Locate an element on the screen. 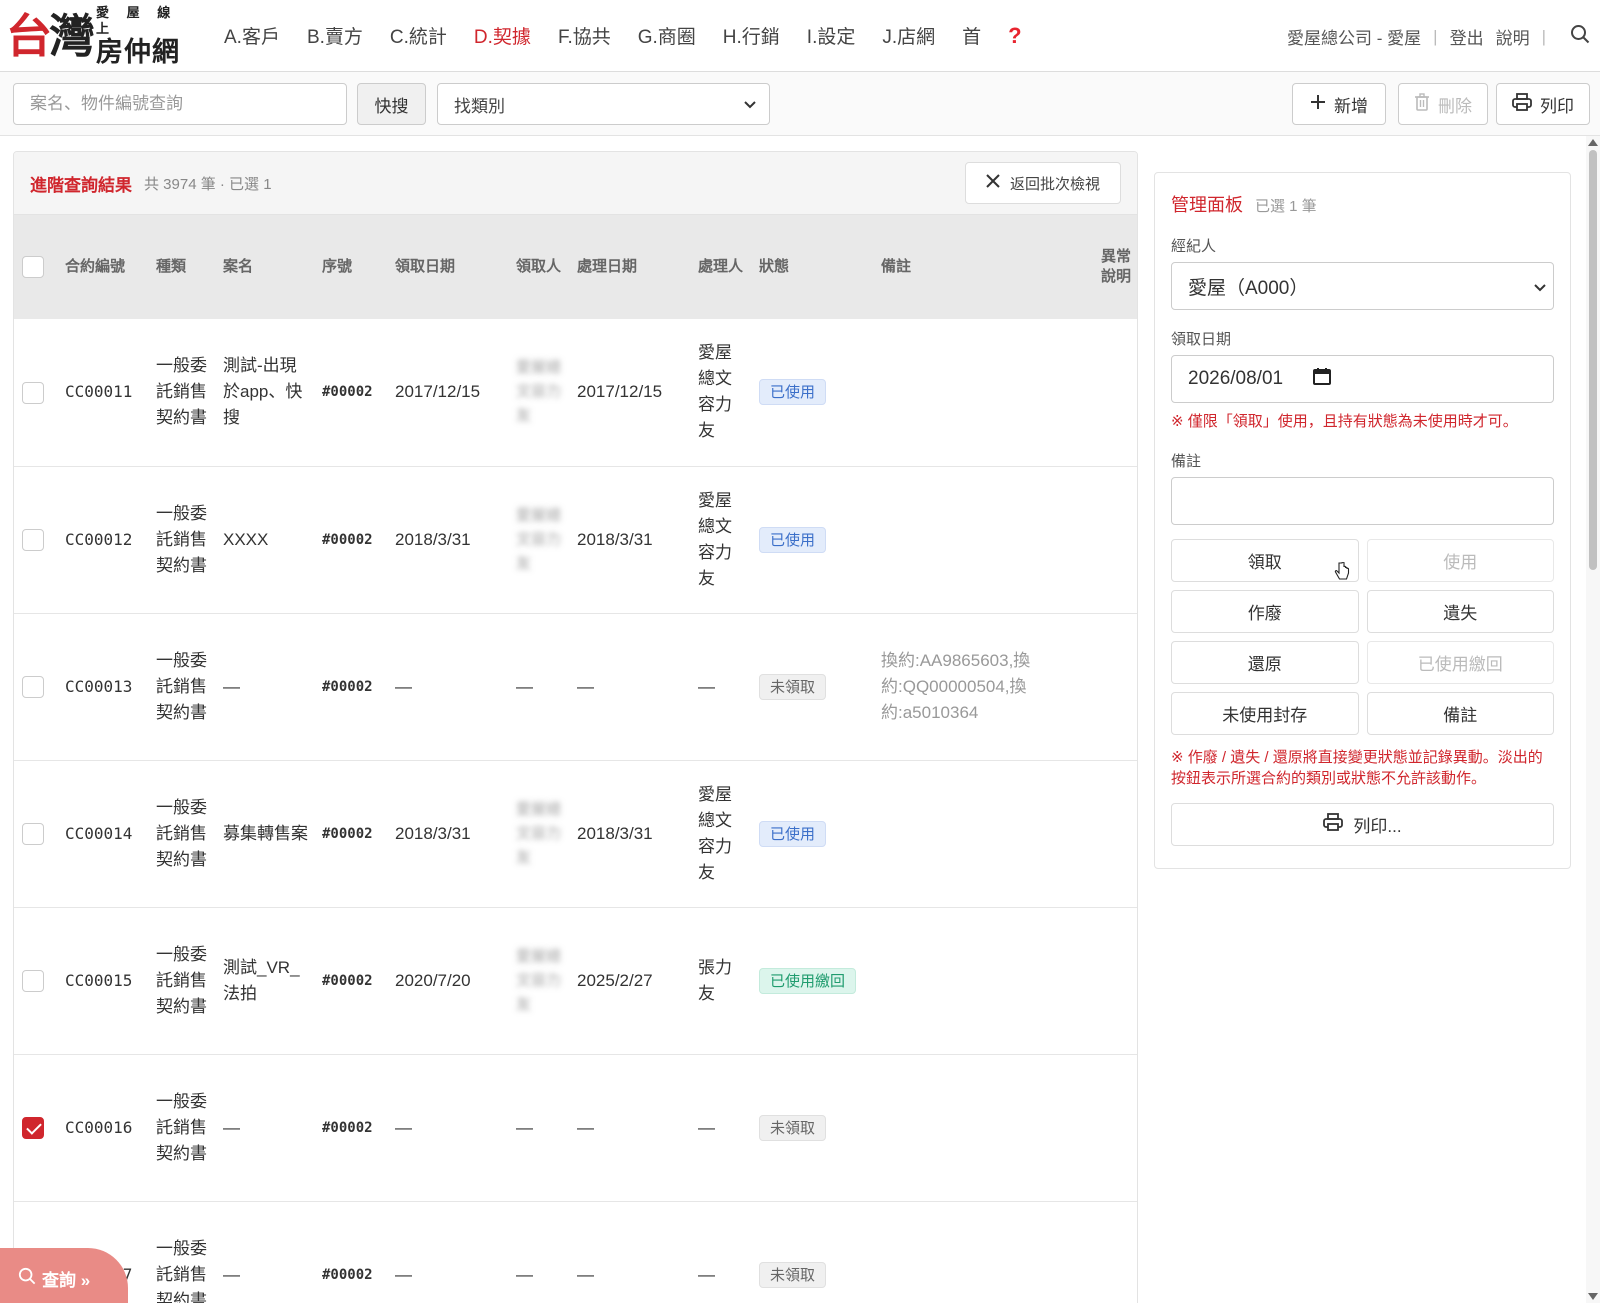  search-icon is located at coordinates (1580, 36).